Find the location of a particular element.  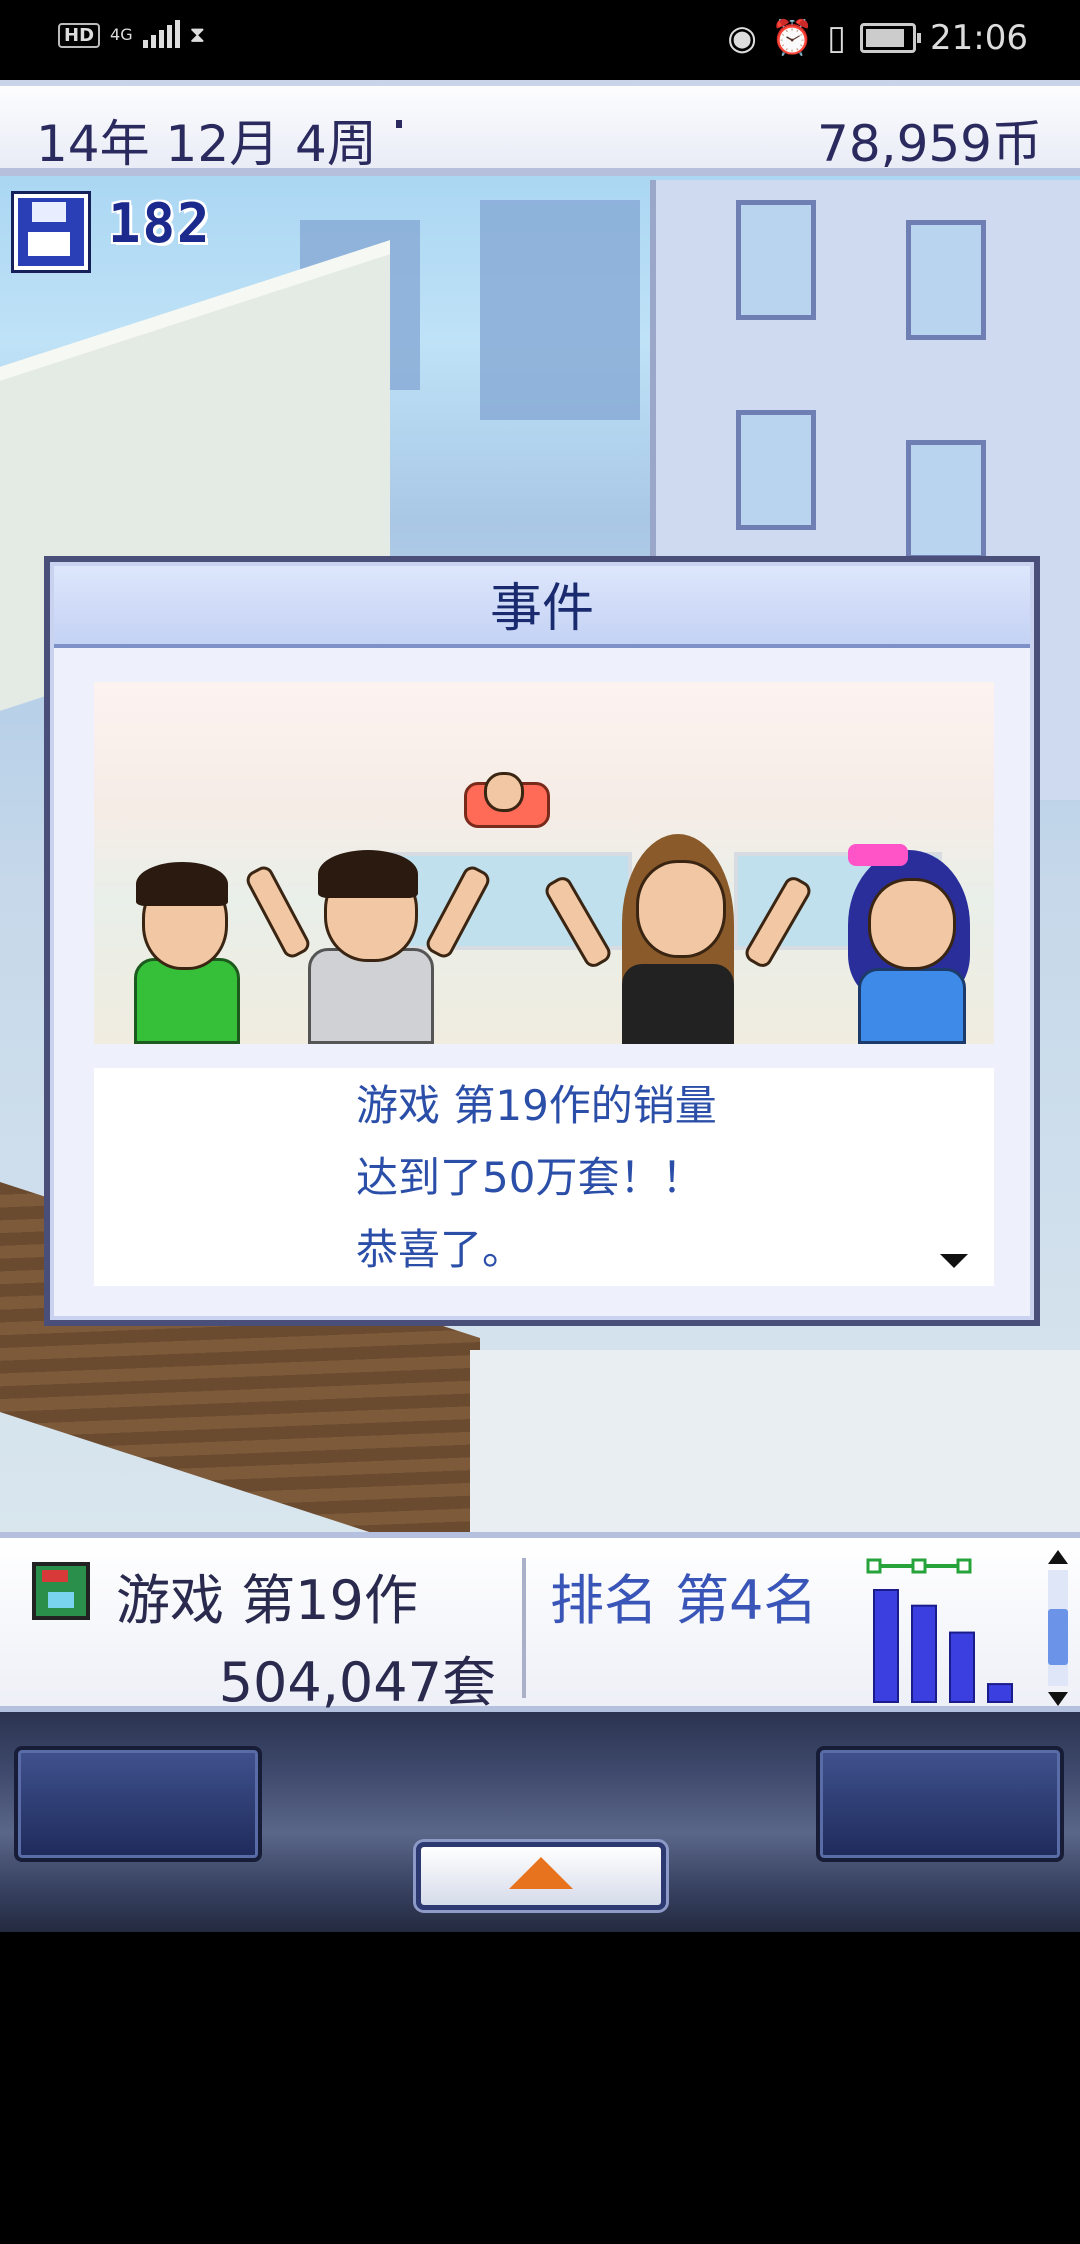

status-right: ◉ ⏰ ▯ 21:06 is located at coordinates (877, 38).